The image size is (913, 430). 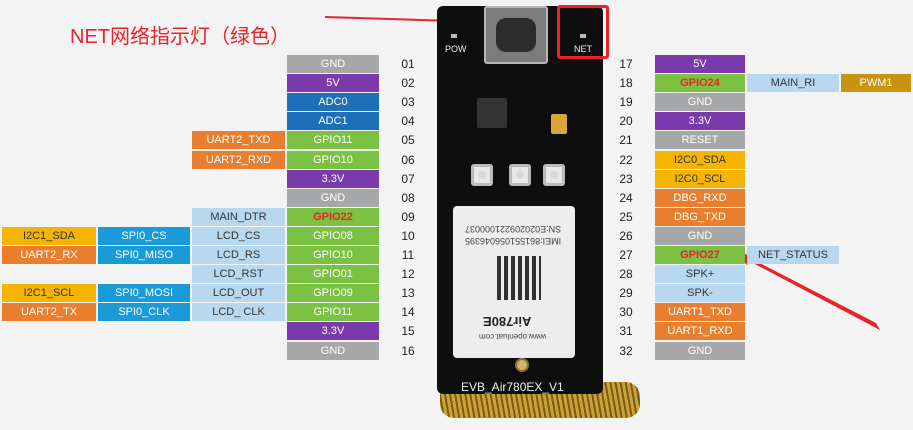 I want to click on pin-number: 31, so click(x=626, y=331).